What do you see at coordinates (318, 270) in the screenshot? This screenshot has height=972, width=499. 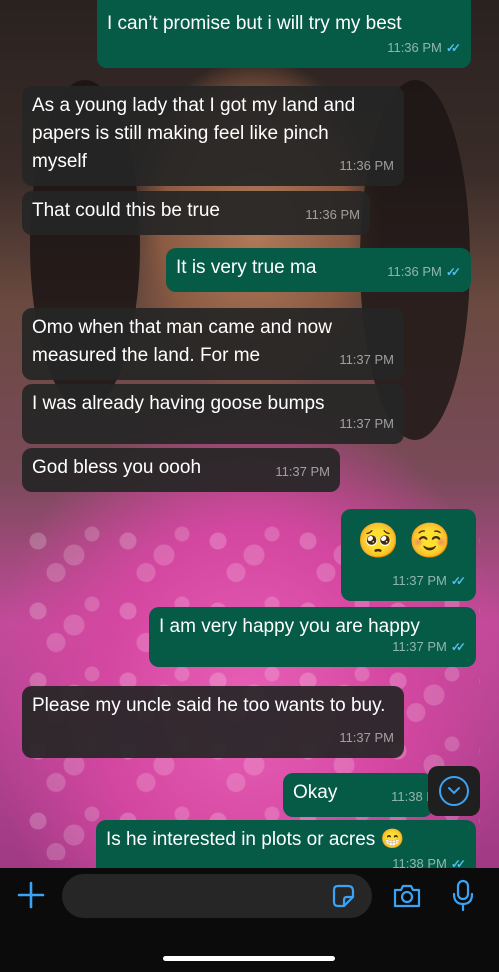 I see `message-outgoing: It is very true ma 11:36 PM ✓✓` at bounding box center [318, 270].